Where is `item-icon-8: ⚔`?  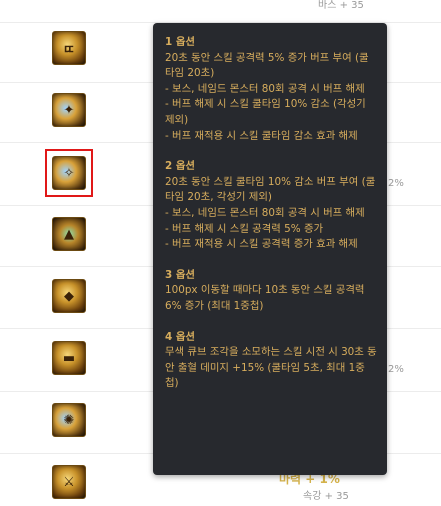 item-icon-8: ⚔ is located at coordinates (69, 482).